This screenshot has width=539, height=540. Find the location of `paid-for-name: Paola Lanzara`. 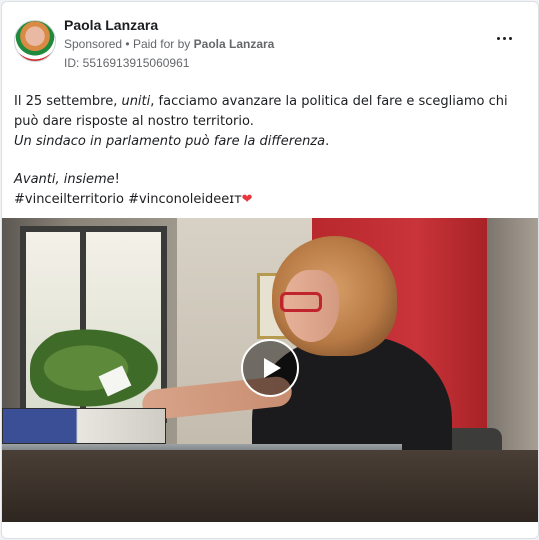

paid-for-name: Paola Lanzara is located at coordinates (234, 44).